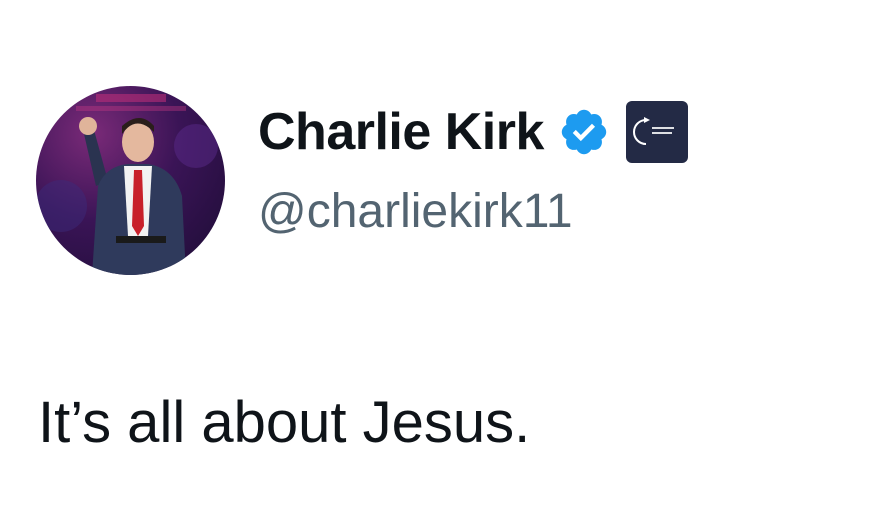  Describe the element at coordinates (127, 184) in the screenshot. I see `avatar-photo` at that location.